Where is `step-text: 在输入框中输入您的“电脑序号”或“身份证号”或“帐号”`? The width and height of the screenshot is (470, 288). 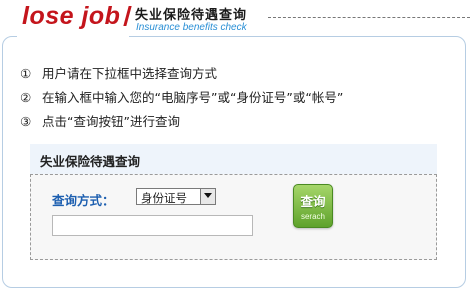
step-text: 在输入框中输入您的“电脑序号”或“身份证号”或“帐号” is located at coordinates (193, 97).